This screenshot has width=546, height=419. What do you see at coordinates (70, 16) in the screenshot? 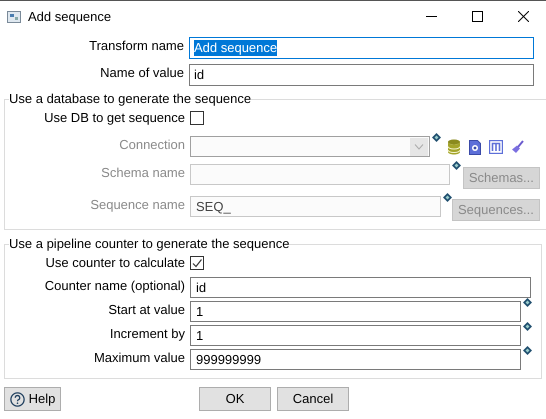
I see `window-title: Add sequence` at bounding box center [70, 16].